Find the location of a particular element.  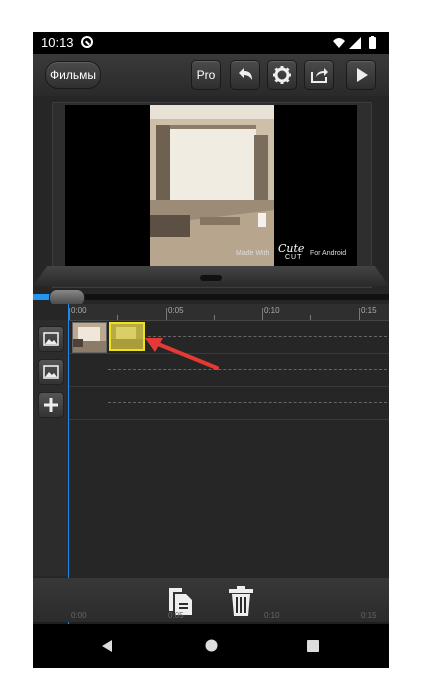

selected-timeline-clip is located at coordinates (127, 336).